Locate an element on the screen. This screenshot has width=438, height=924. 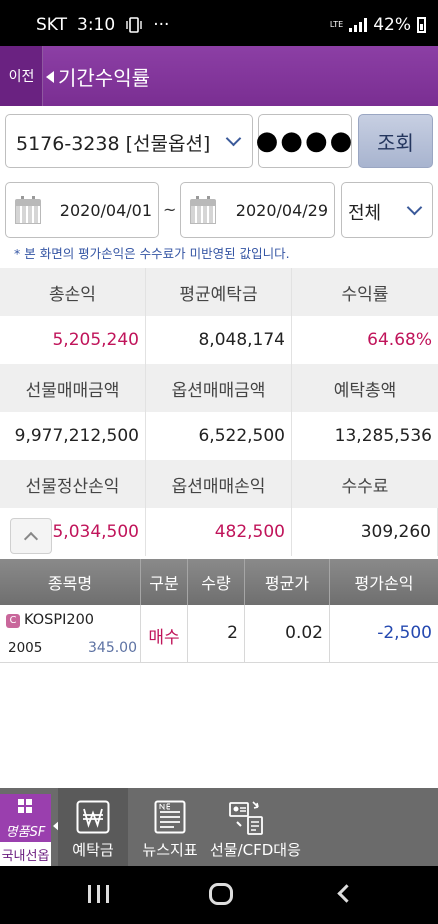
nav-cfd: 선물/CFD대응 is located at coordinates (255, 827).